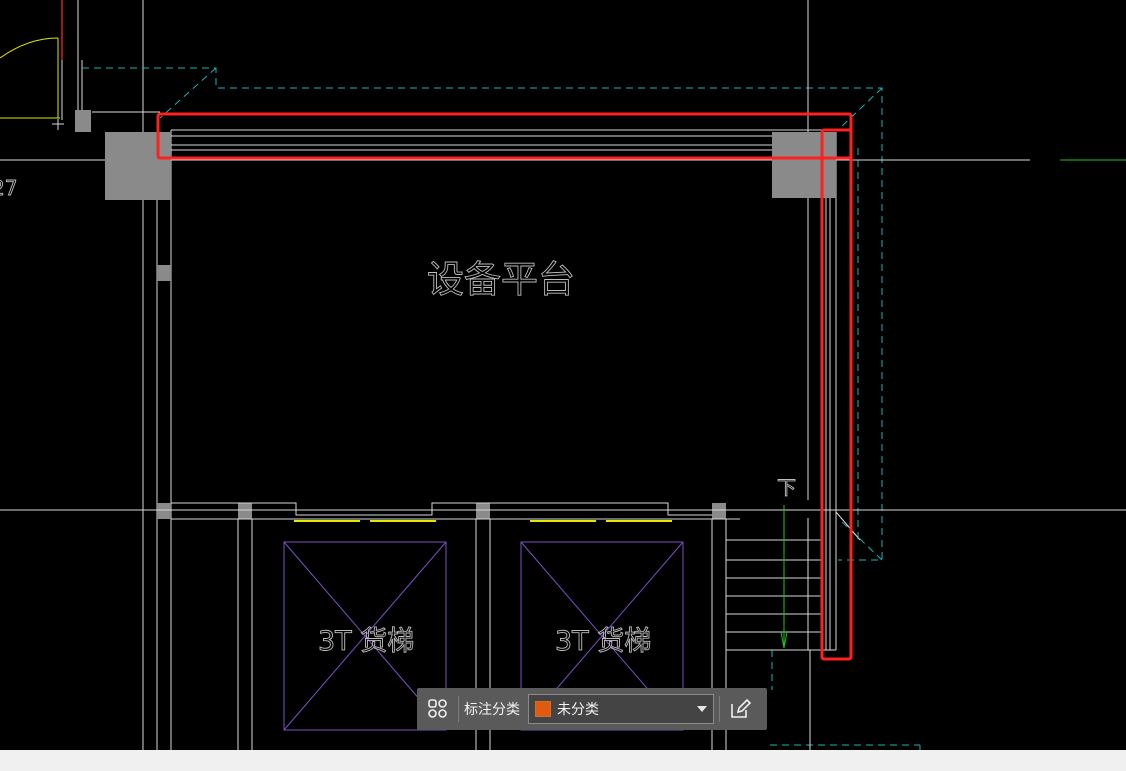 The image size is (1126, 771). What do you see at coordinates (603, 641) in the screenshot?
I see `elevator-right-label: 3T 货梯` at bounding box center [603, 641].